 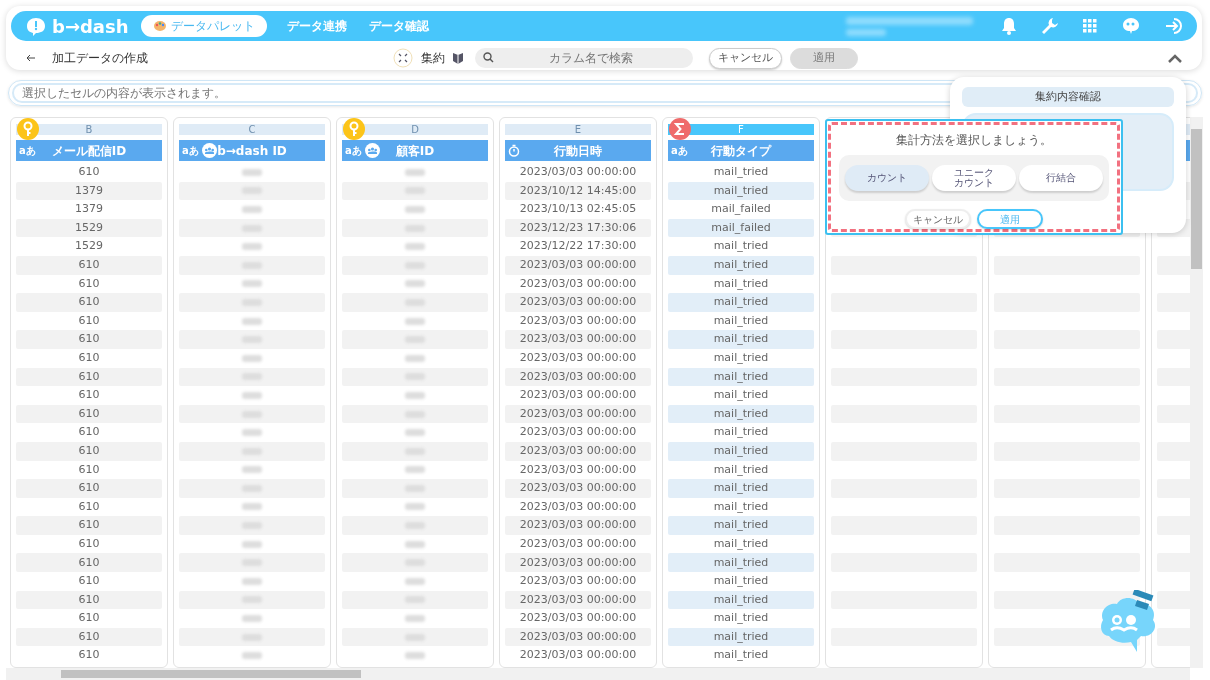 What do you see at coordinates (252, 129) in the screenshot?
I see `column-letter: C` at bounding box center [252, 129].